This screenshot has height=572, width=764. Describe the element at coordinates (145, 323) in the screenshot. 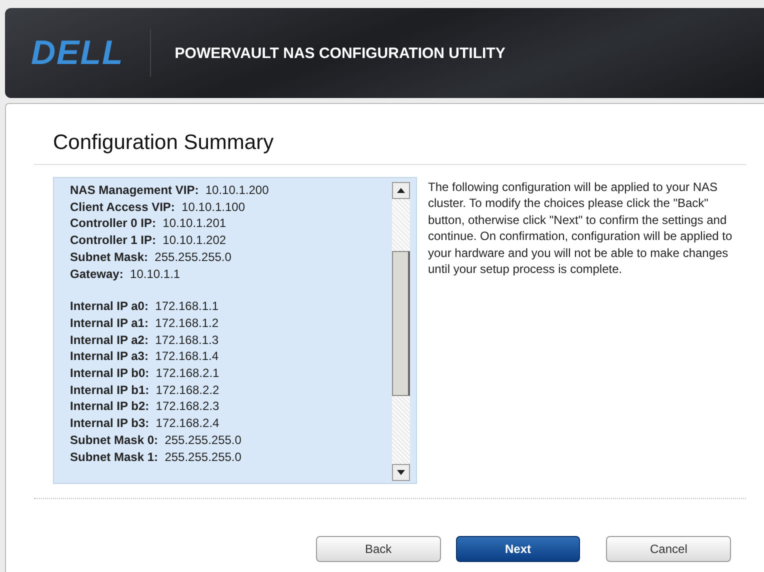

I see `summary-entry: Internal IP a1: 172.168.1.2` at that location.